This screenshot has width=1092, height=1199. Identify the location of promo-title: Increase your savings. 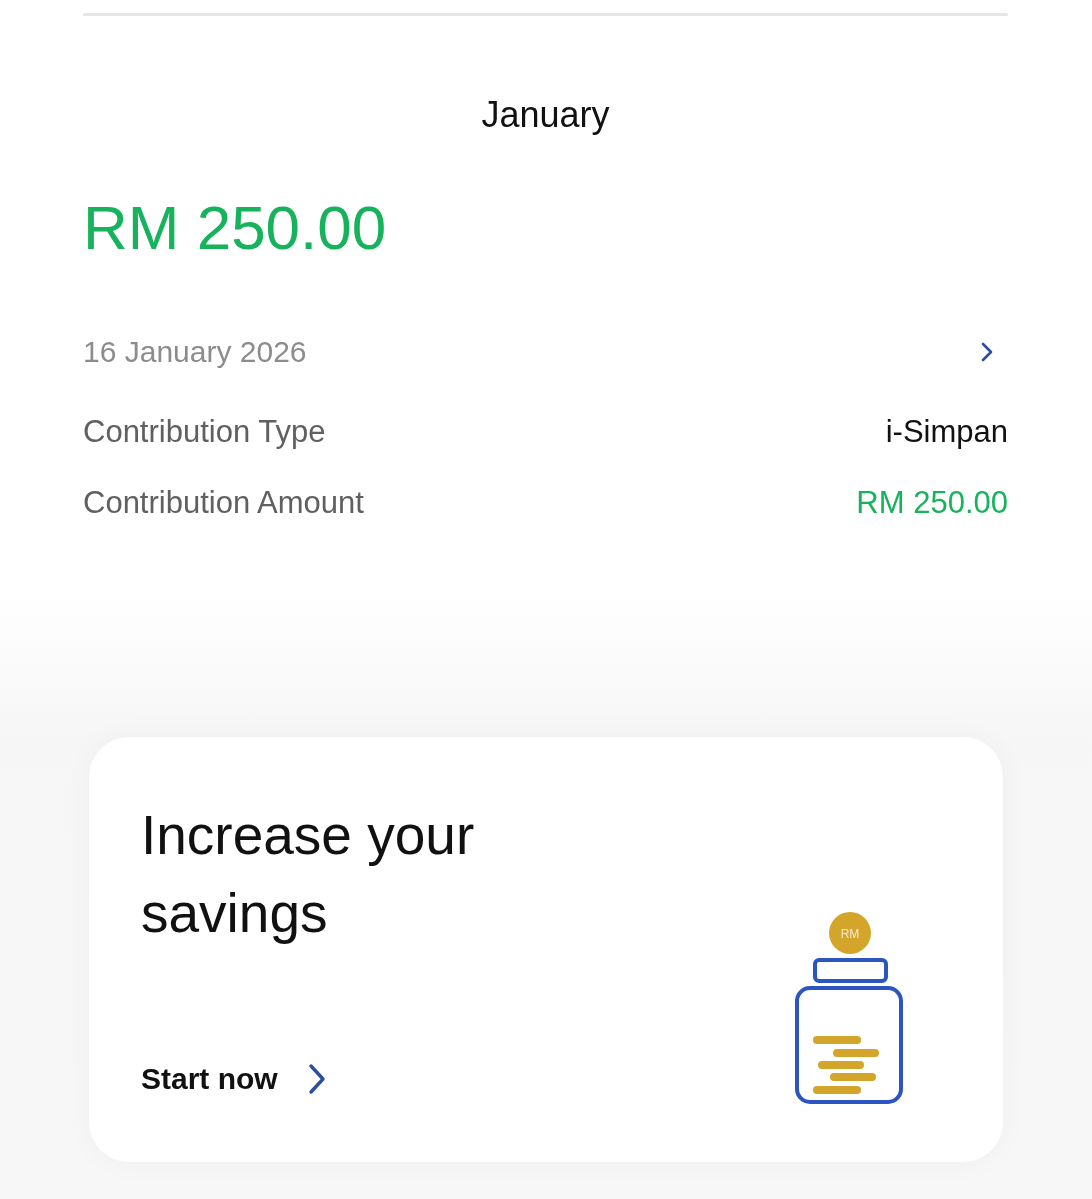
(308, 874).